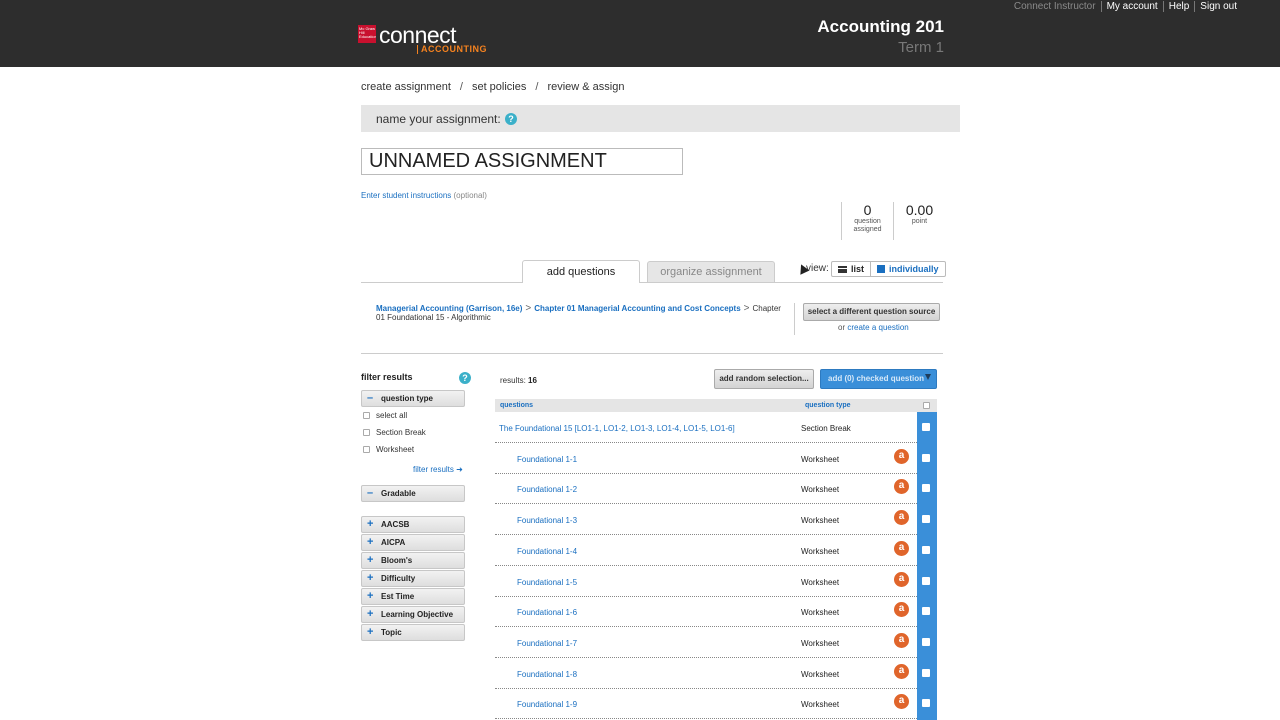 This screenshot has width=1280, height=720. What do you see at coordinates (581, 271) in the screenshot?
I see `tab-add-questions: add questions` at bounding box center [581, 271].